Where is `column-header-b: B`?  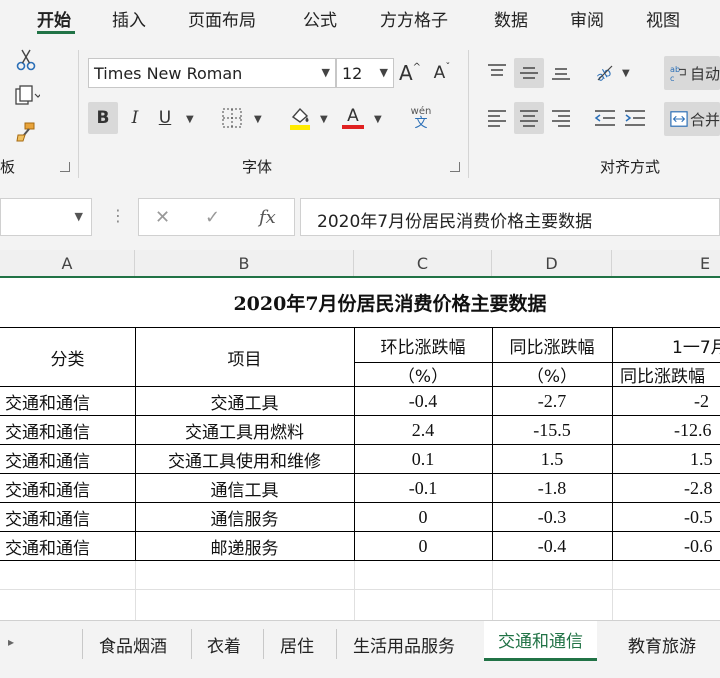 column-header-b: B is located at coordinates (244, 263).